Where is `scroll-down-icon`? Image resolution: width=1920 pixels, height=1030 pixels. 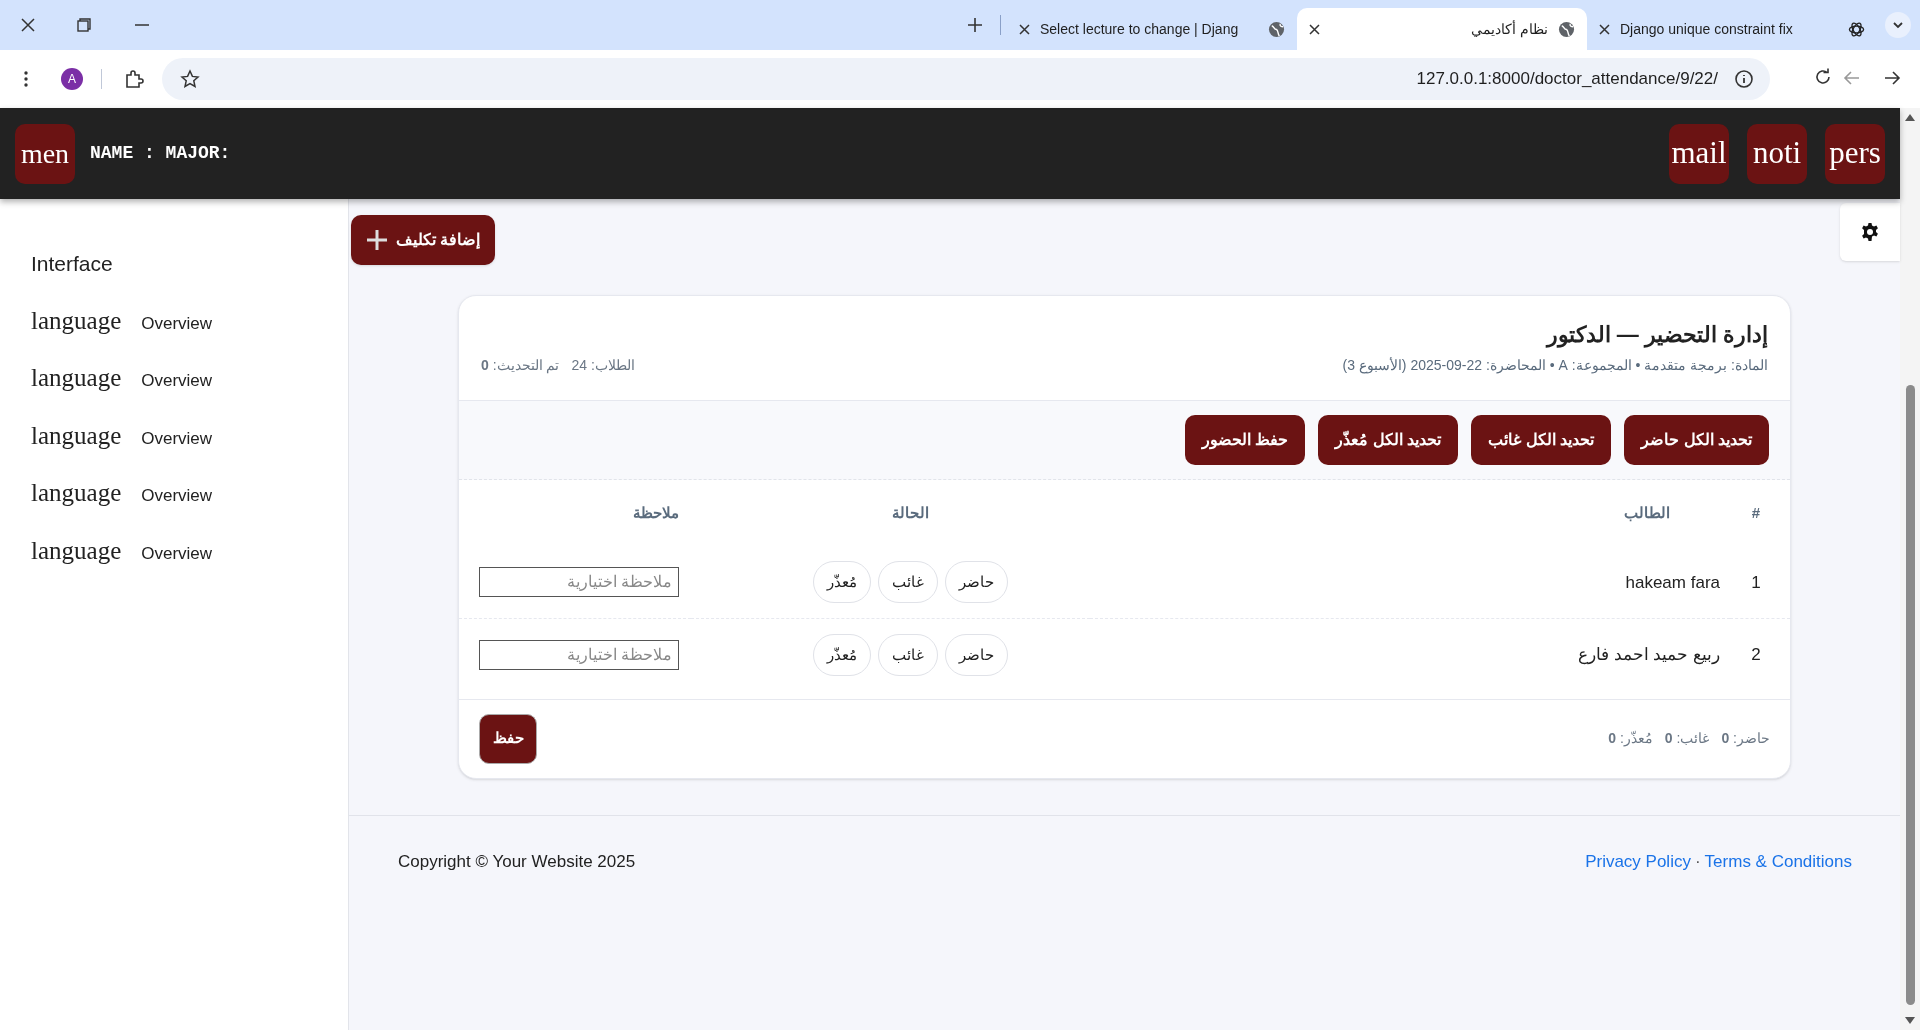
scroll-down-icon is located at coordinates (1910, 1020).